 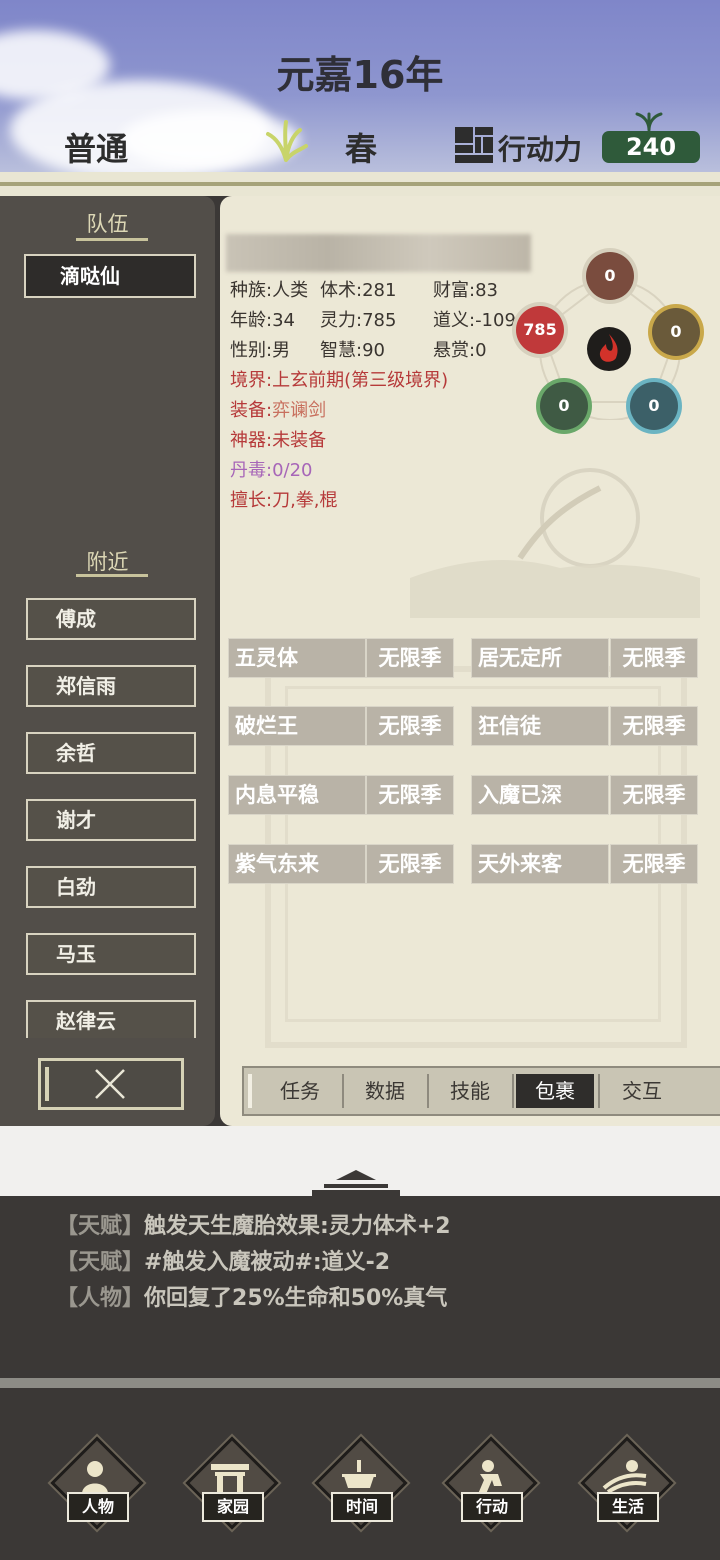 I want to click on nearby-npc-button: 郑信雨, so click(x=111, y=686).